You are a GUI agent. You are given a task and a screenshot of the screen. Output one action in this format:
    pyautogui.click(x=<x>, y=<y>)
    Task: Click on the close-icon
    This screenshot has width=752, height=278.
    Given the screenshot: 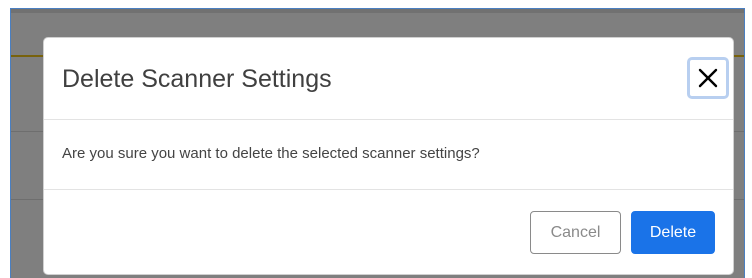 What is the action you would take?
    pyautogui.click(x=708, y=78)
    